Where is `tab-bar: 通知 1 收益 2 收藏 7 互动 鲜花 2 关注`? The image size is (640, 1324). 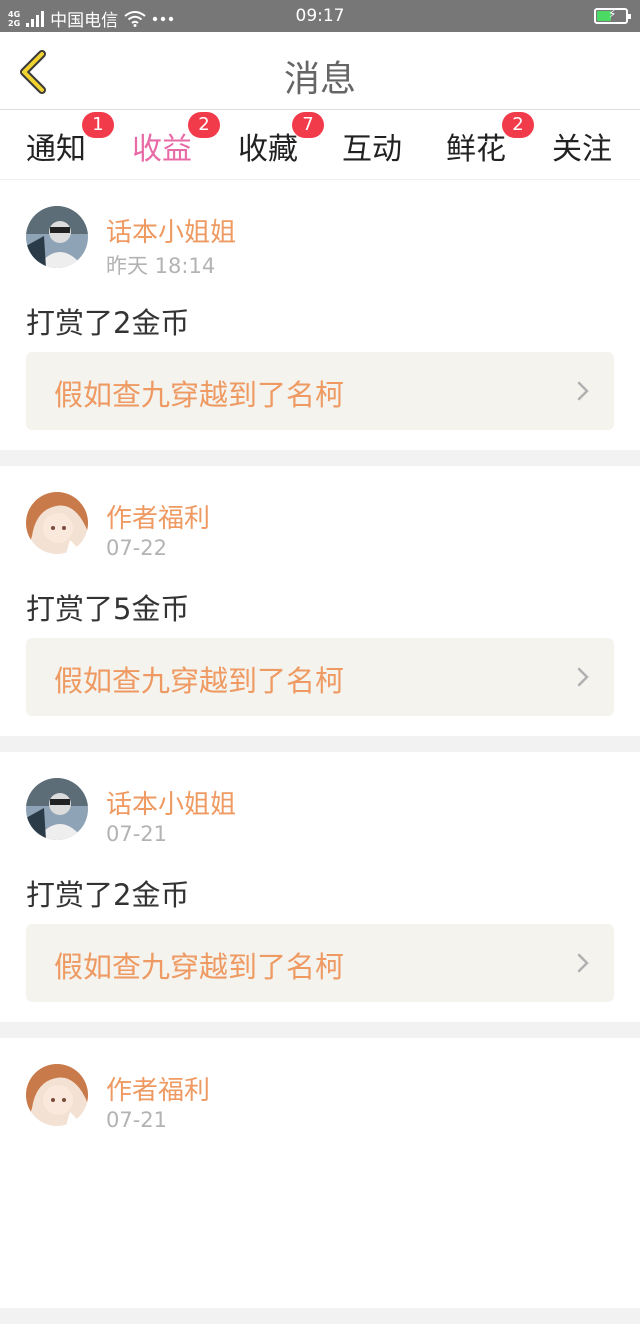 tab-bar: 通知 1 收益 2 收藏 7 互动 鲜花 2 关注 is located at coordinates (320, 147).